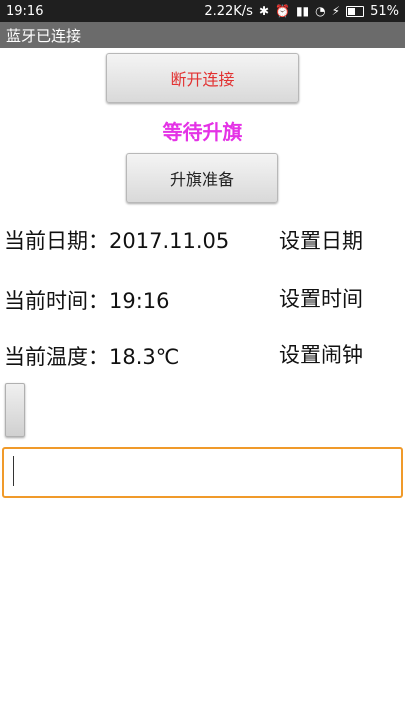 The image size is (405, 720). What do you see at coordinates (202, 78) in the screenshot?
I see `disconnect-button: 断开连接` at bounding box center [202, 78].